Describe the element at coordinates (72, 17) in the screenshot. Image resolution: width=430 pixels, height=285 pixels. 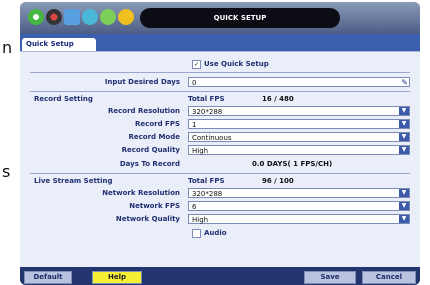
I see `calendar-icon` at that location.